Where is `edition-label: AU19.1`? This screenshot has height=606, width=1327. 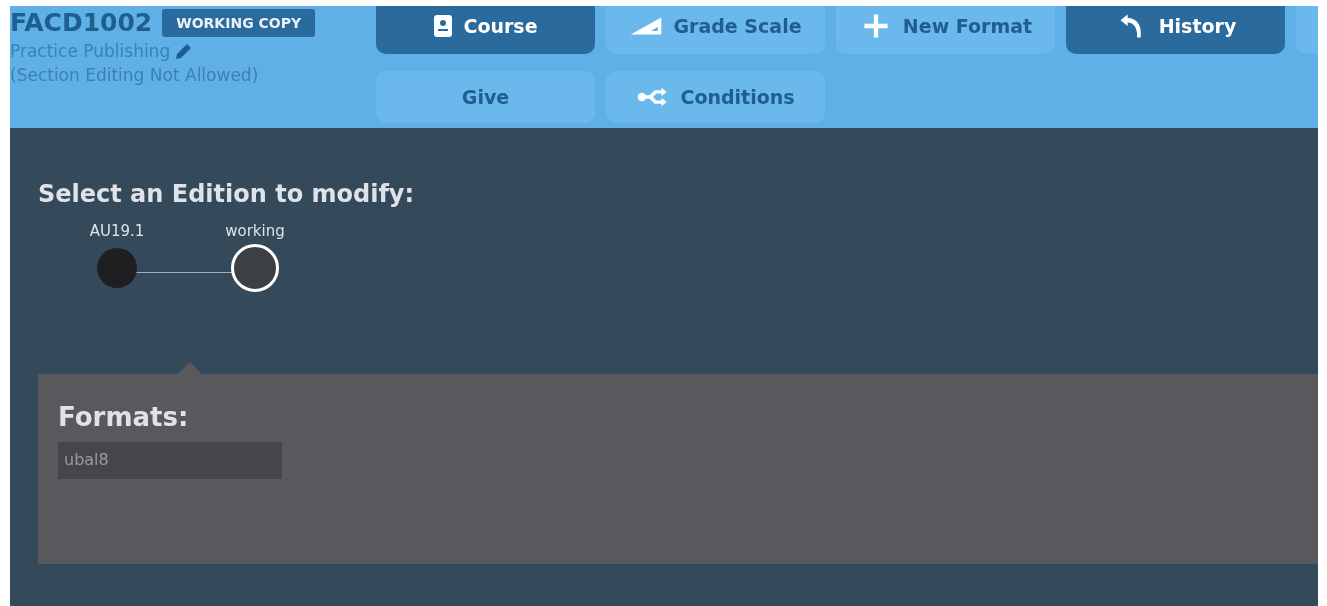
edition-label: AU19.1 is located at coordinates (117, 231).